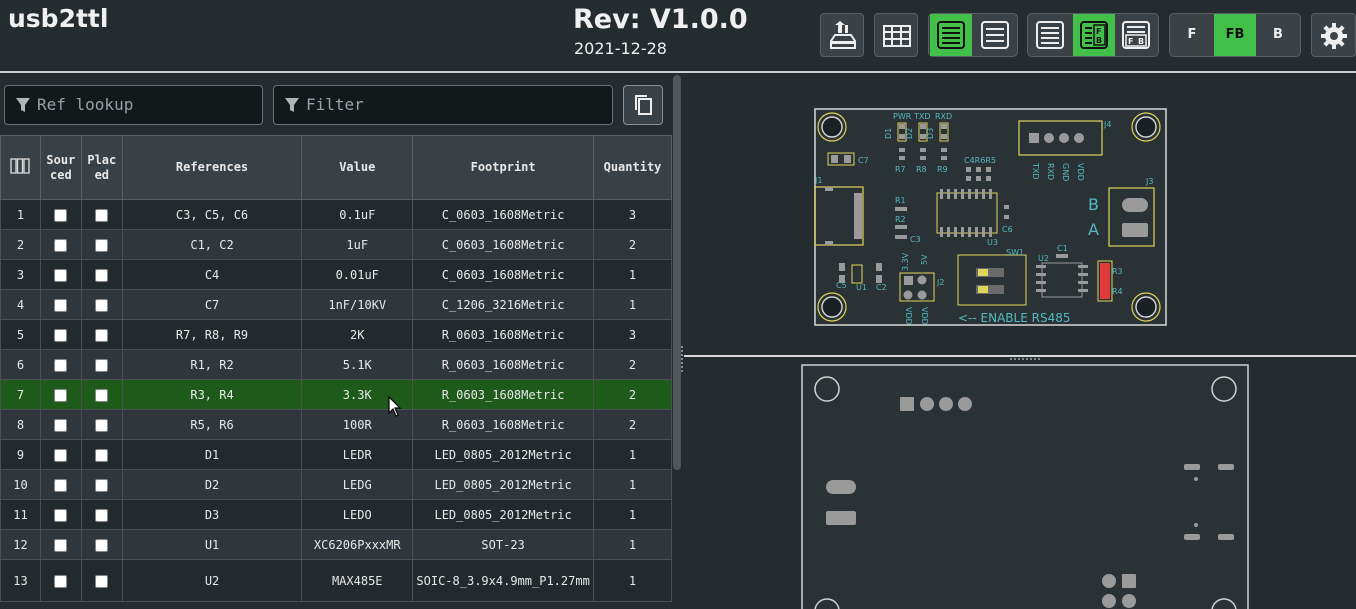  What do you see at coordinates (908, 295) in the screenshot?
I see `j2-pad` at bounding box center [908, 295].